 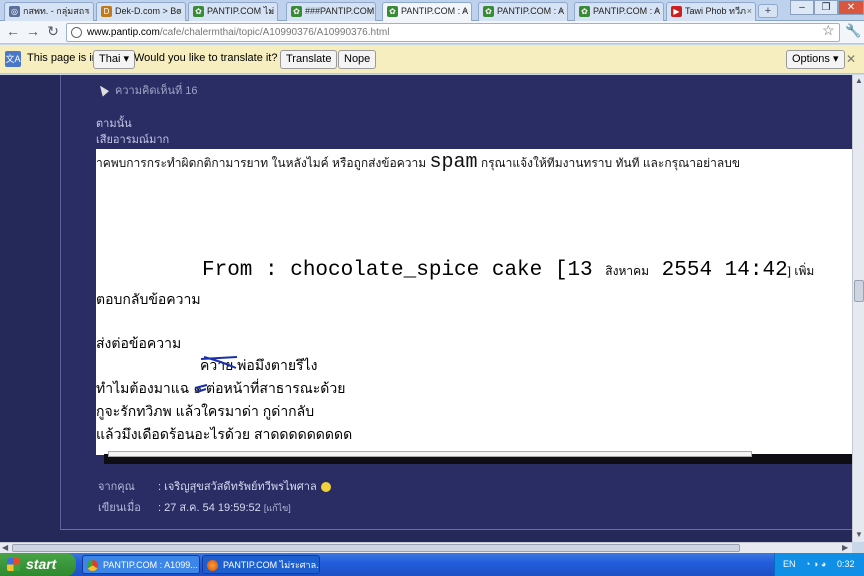 What do you see at coordinates (851, 7) in the screenshot?
I see `close-window-button: ✕` at bounding box center [851, 7].